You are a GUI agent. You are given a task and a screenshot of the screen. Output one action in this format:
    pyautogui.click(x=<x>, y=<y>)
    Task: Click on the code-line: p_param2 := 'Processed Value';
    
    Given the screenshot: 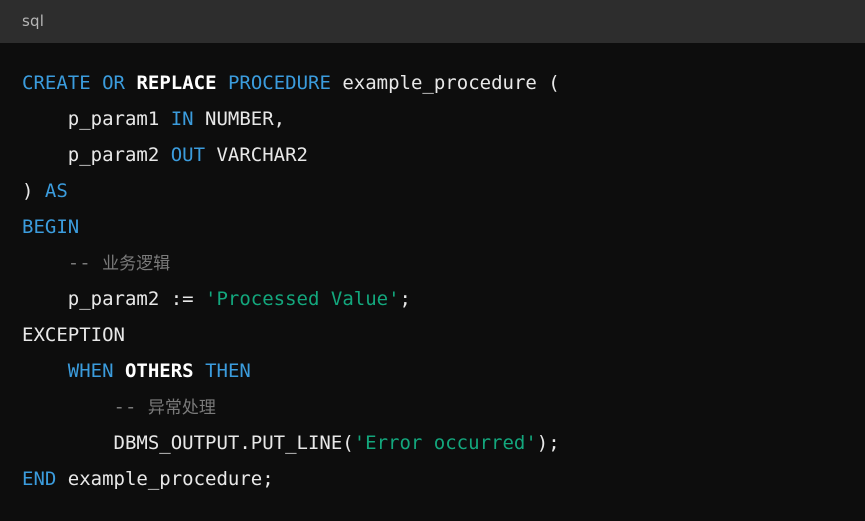 What is the action you would take?
    pyautogui.click(x=432, y=299)
    